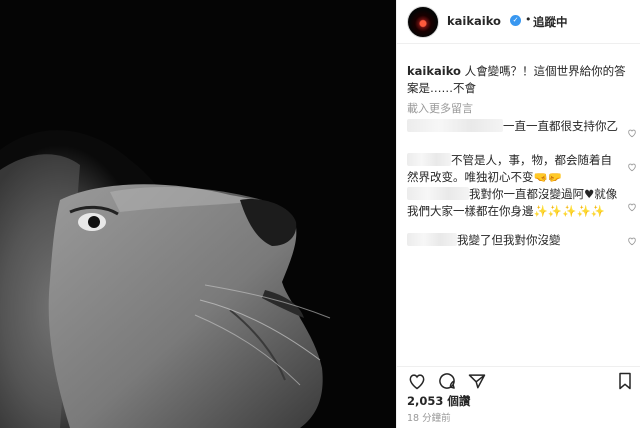  Describe the element at coordinates (477, 381) in the screenshot. I see `share-icon` at that location.